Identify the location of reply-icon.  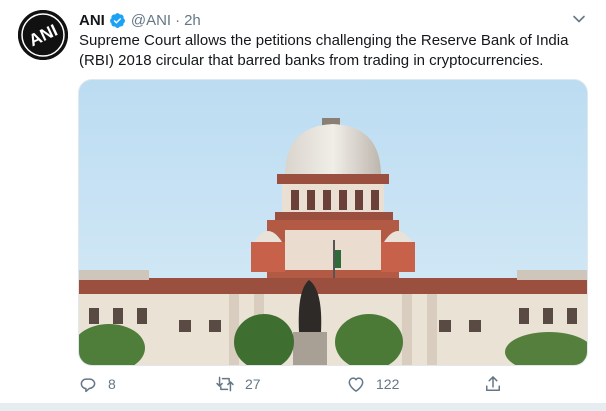
(88, 385).